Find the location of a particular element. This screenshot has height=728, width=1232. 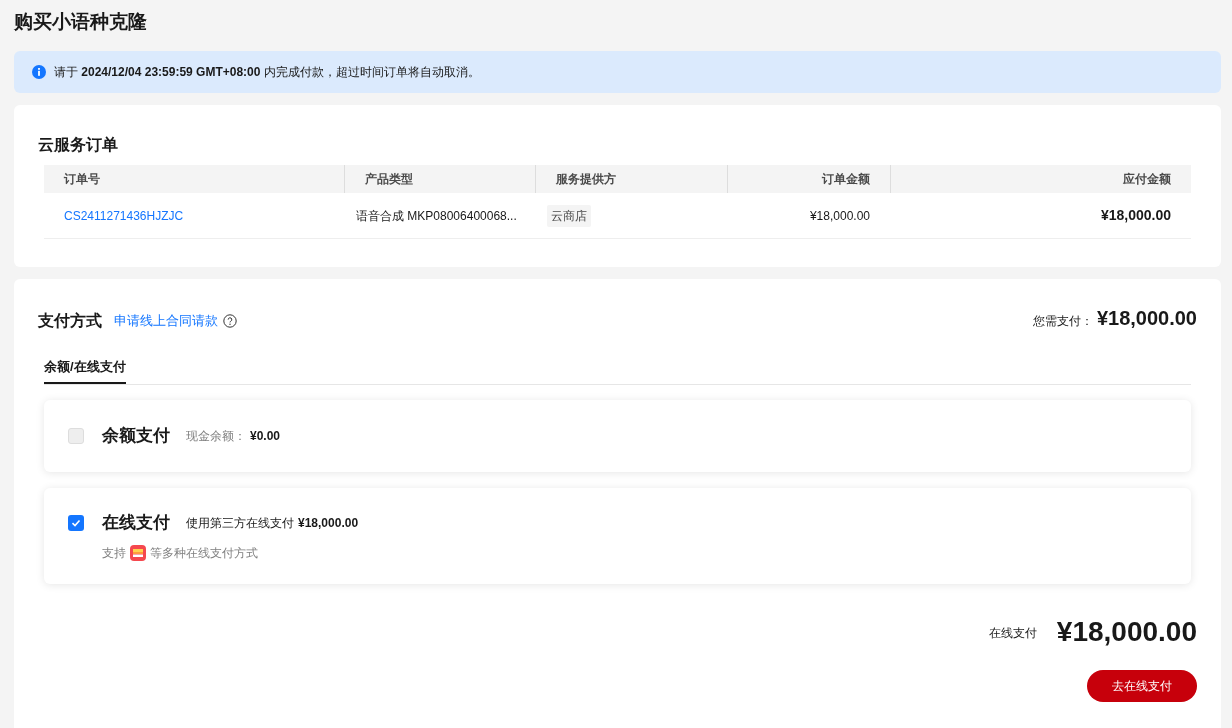

notice-text: 请于 2024/12/04 23:59:59 GMT+08:00 内完成付款，超过时间订单将自动取消。 is located at coordinates (267, 72).